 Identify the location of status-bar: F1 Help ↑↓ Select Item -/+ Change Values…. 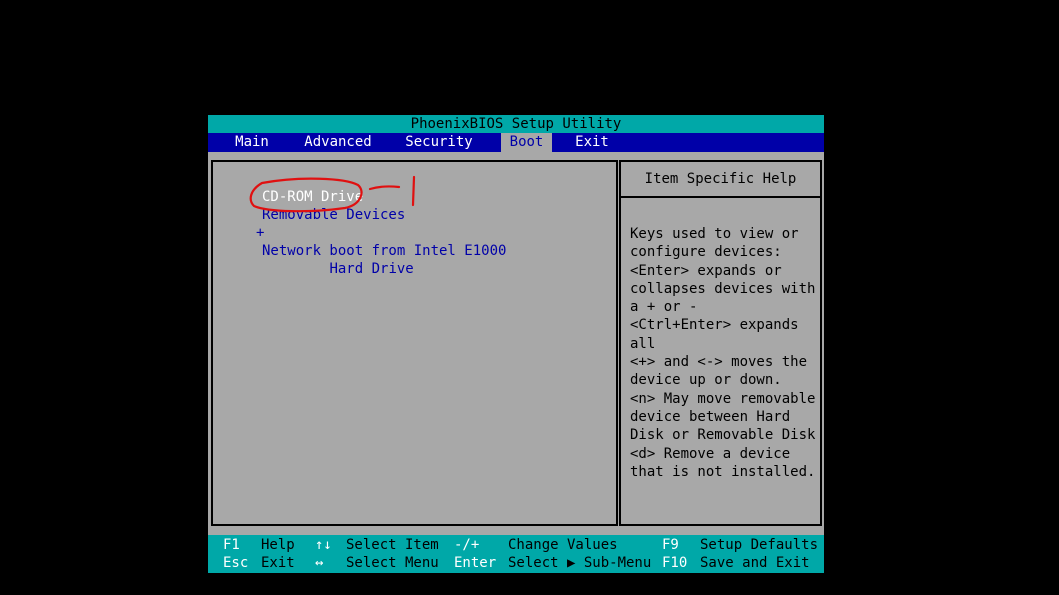
(516, 554).